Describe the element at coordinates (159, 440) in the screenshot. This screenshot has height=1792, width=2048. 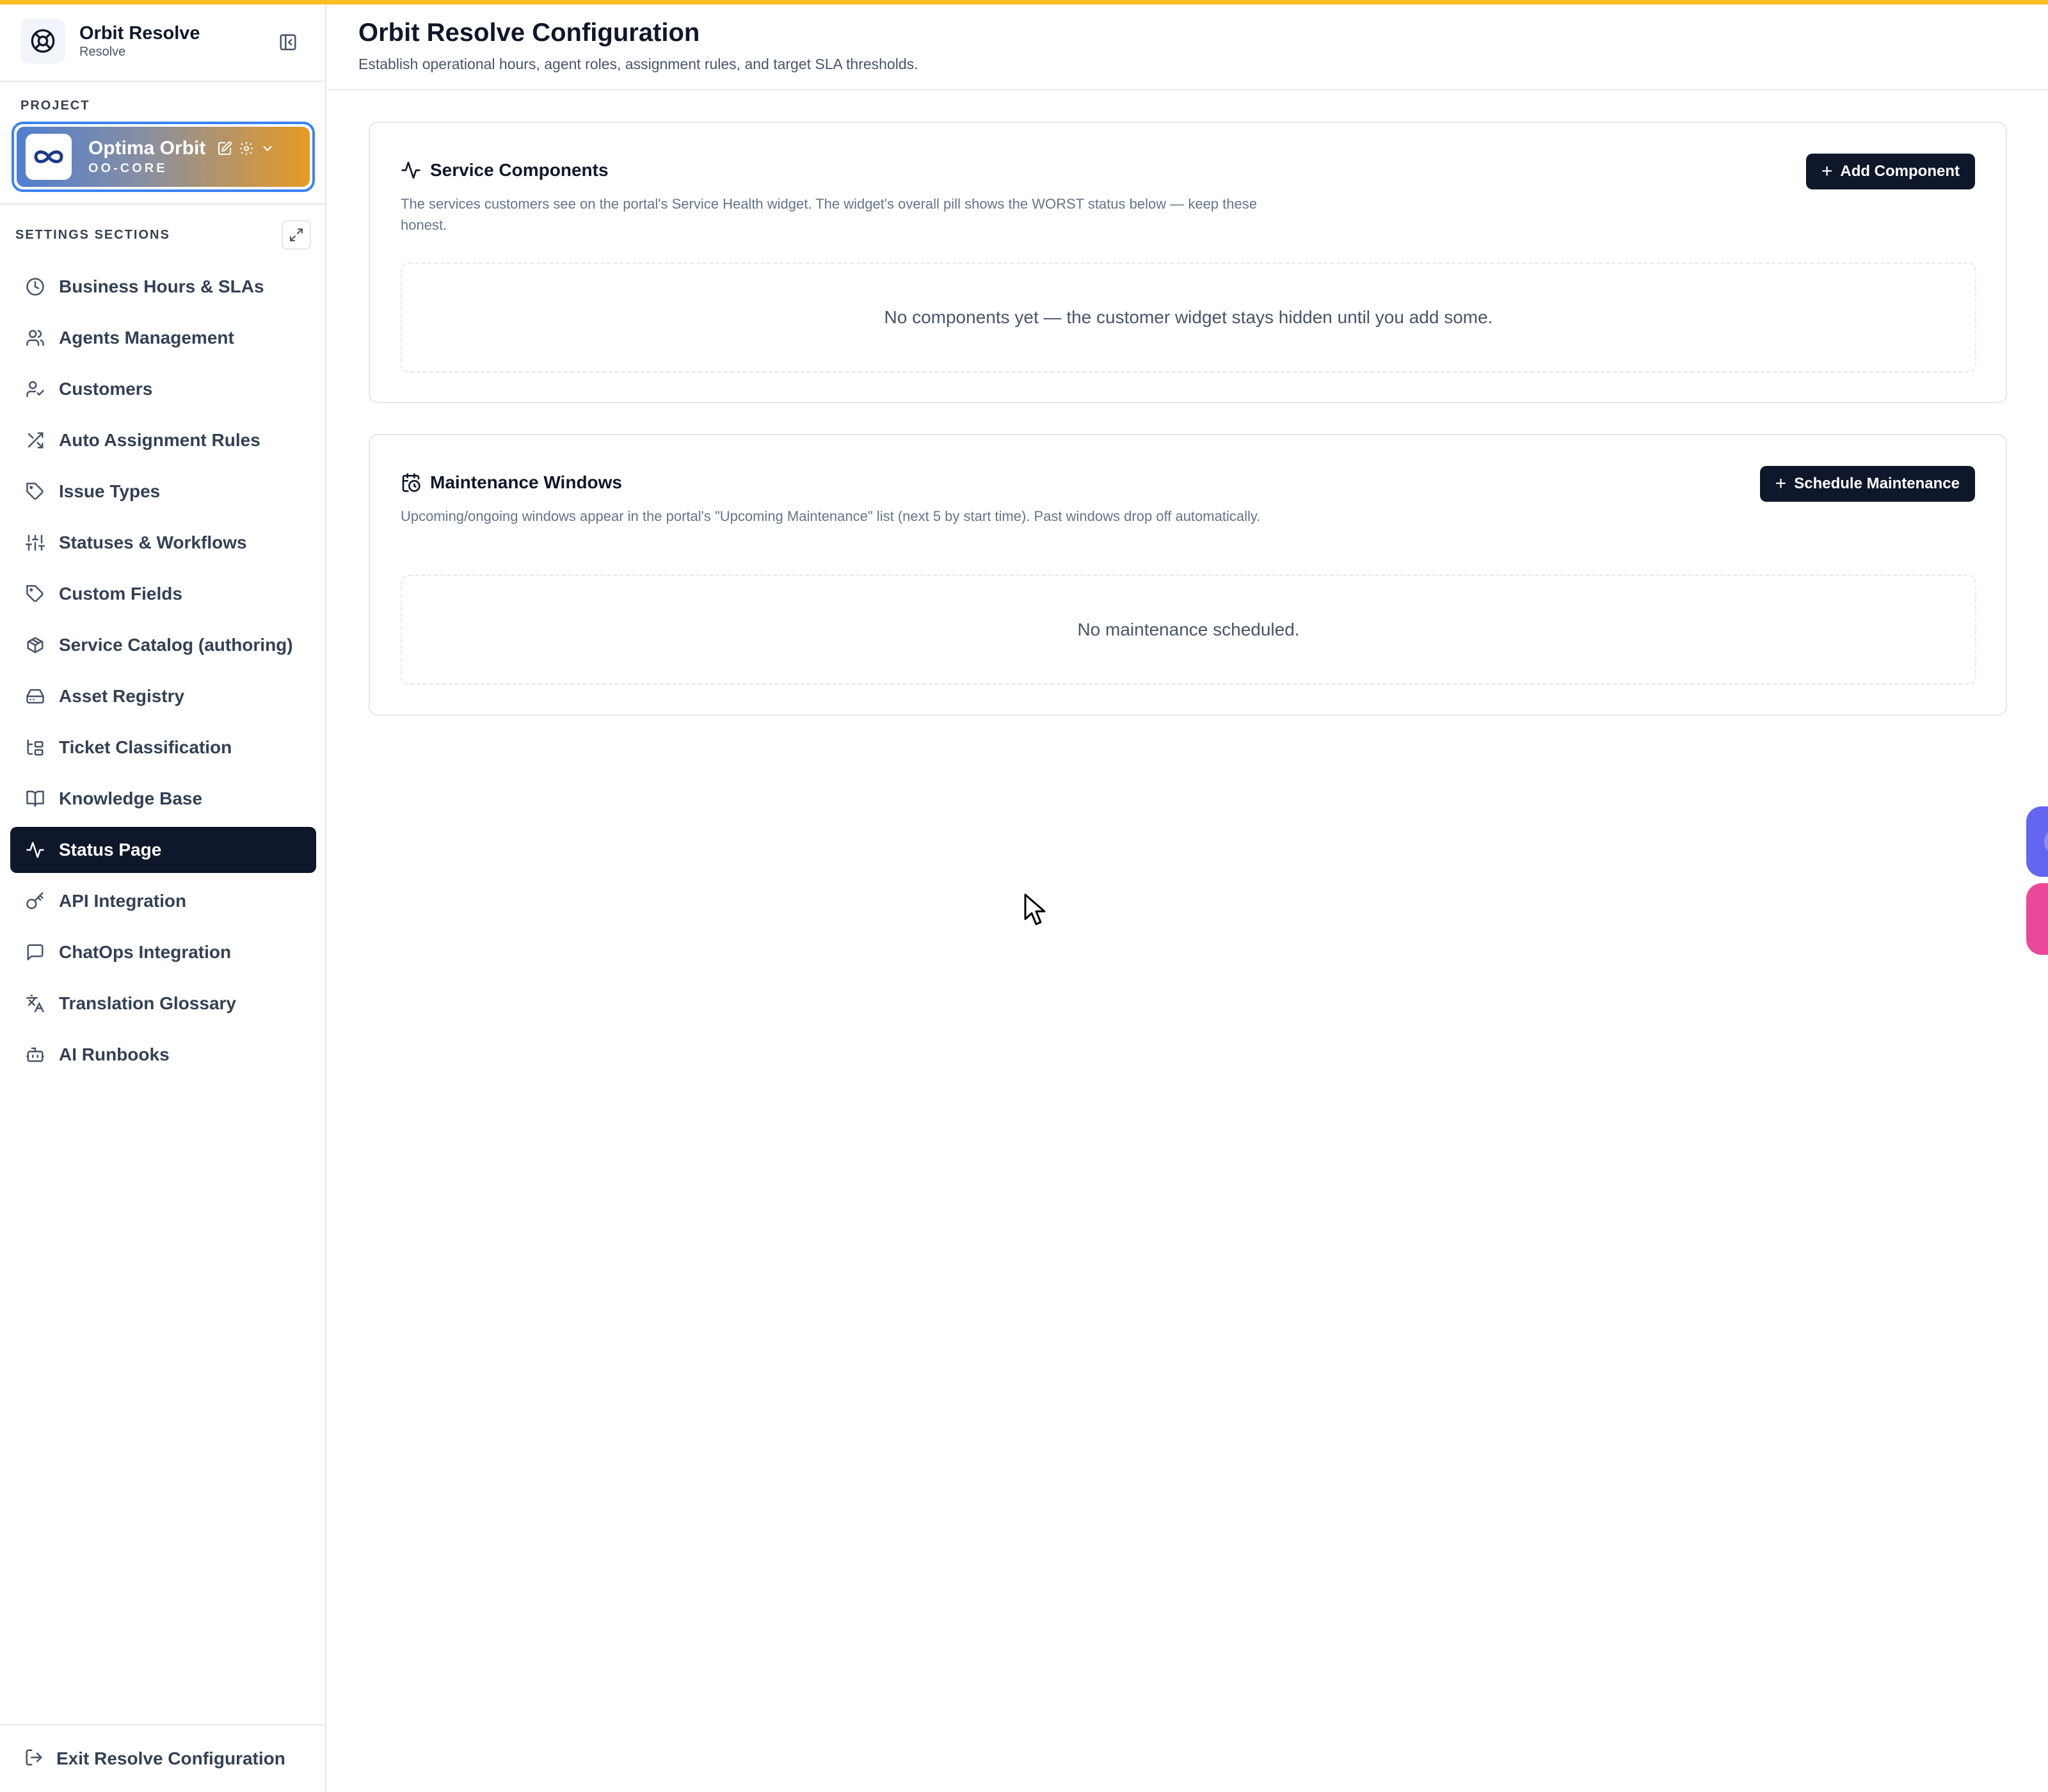
I see `sidebar-item-label: Auto Assignment Rules` at that location.